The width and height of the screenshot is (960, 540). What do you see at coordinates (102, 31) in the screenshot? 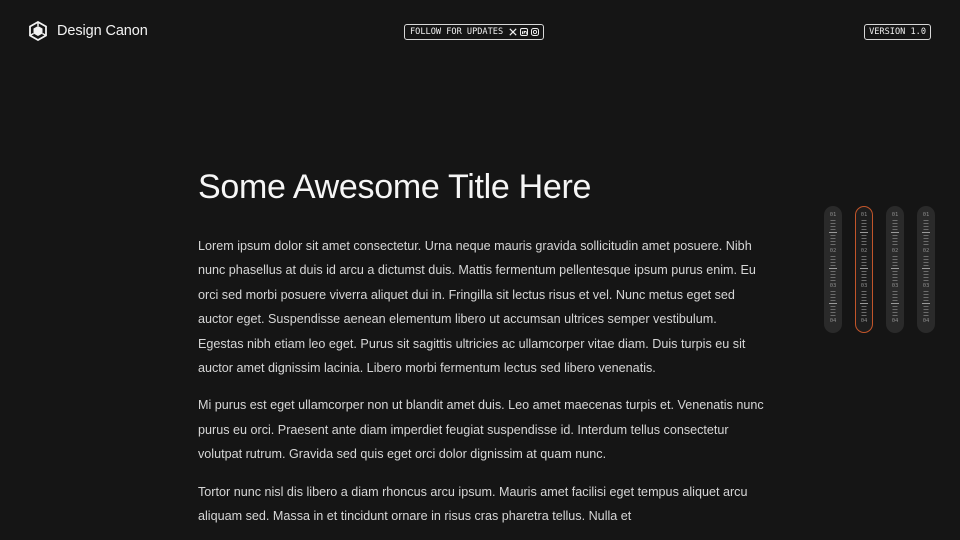
I see `brand-name: Design Canon` at bounding box center [102, 31].